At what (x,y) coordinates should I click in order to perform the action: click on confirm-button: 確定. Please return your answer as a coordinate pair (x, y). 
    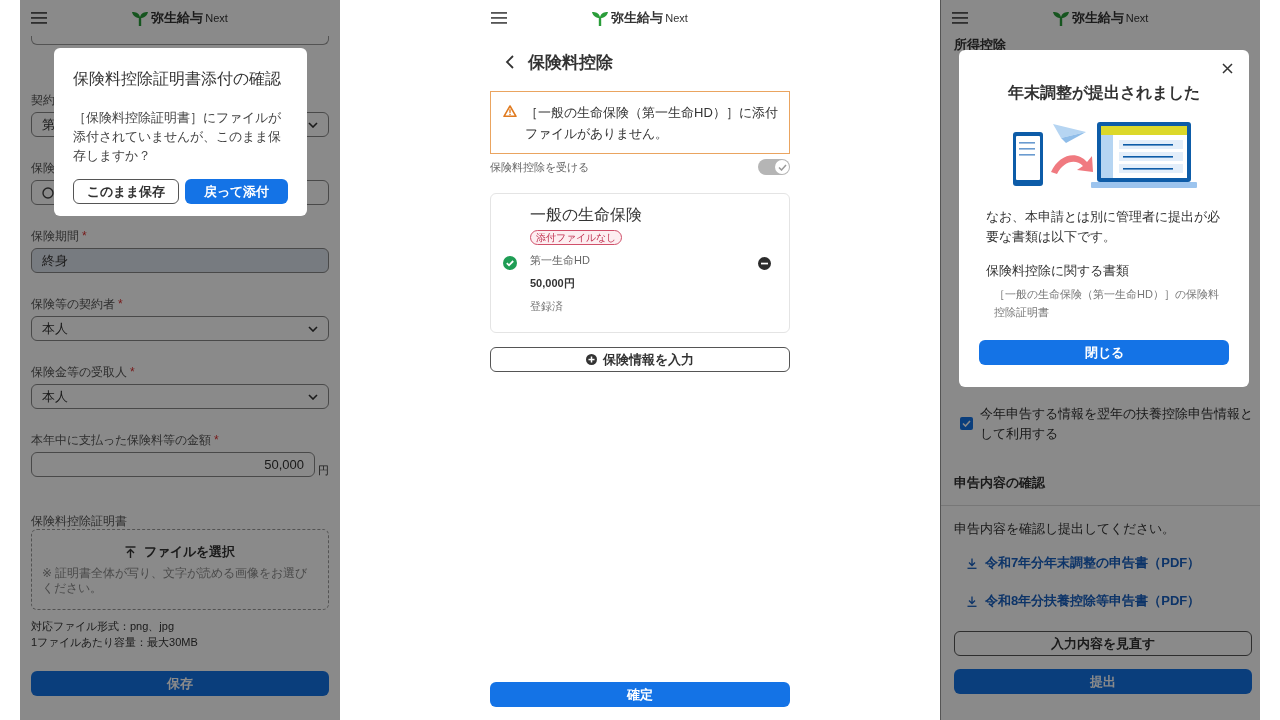
    Looking at the image, I should click on (640, 694).